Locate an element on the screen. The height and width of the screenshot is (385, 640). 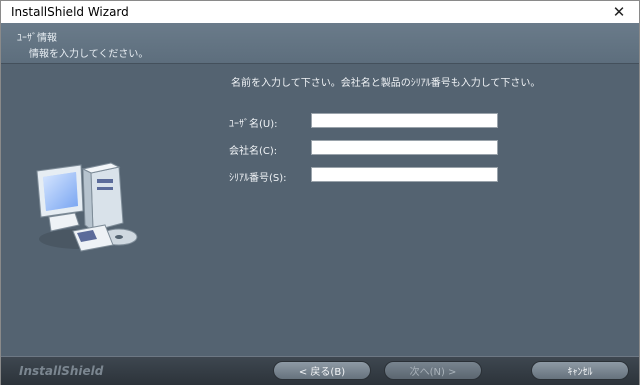
wizard-footer: InstallShield < 戻る(B) 次へ(N) > ｷｬﾝｾﾙ is located at coordinates (320, 370).